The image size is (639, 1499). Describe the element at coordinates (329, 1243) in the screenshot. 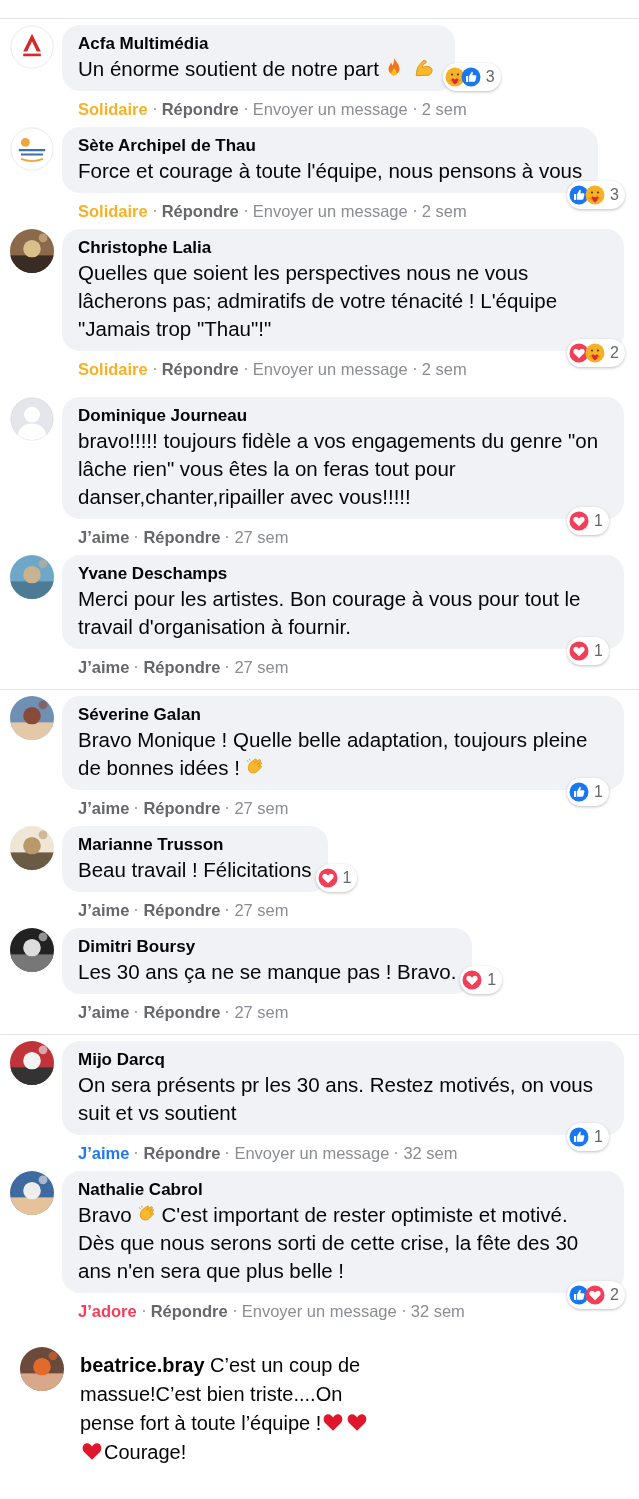

I see `comment-text: Bravo C'est important de rester optimiste et motivé. Dès que nous serons sorti de cette crise, la fête des 30 ans n'en sera que plus belle !` at that location.